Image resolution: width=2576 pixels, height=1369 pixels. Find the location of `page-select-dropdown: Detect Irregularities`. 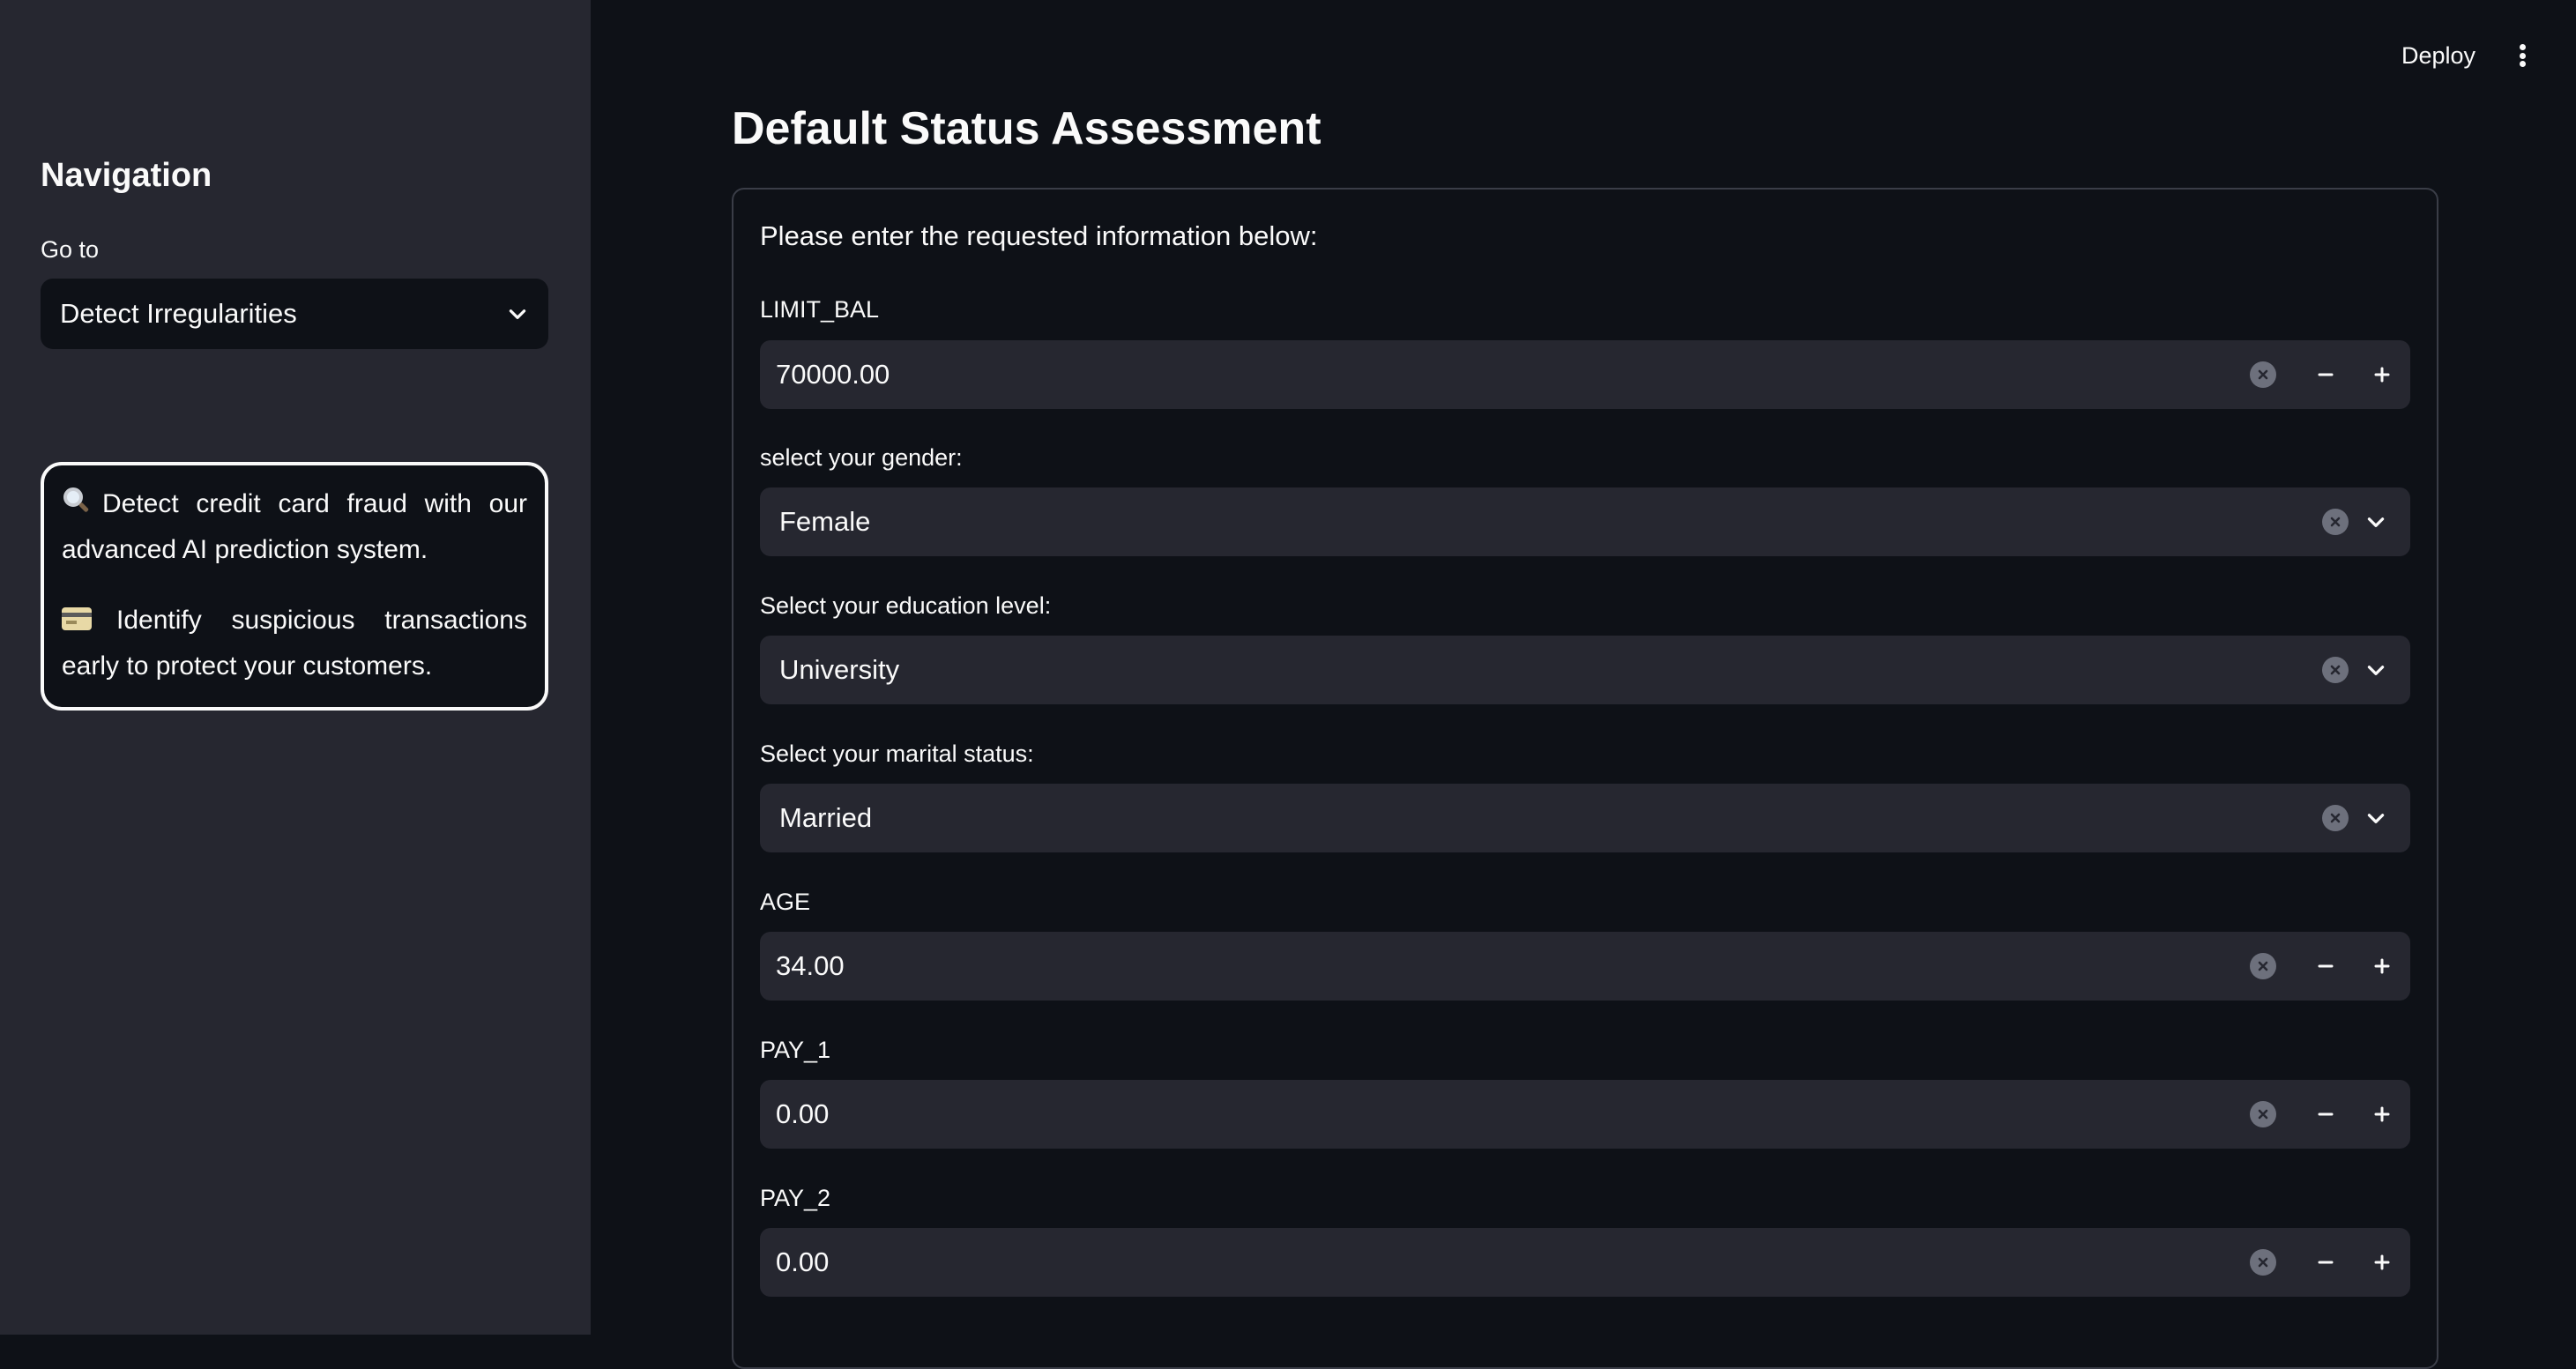

page-select-dropdown: Detect Irregularities is located at coordinates (295, 314).